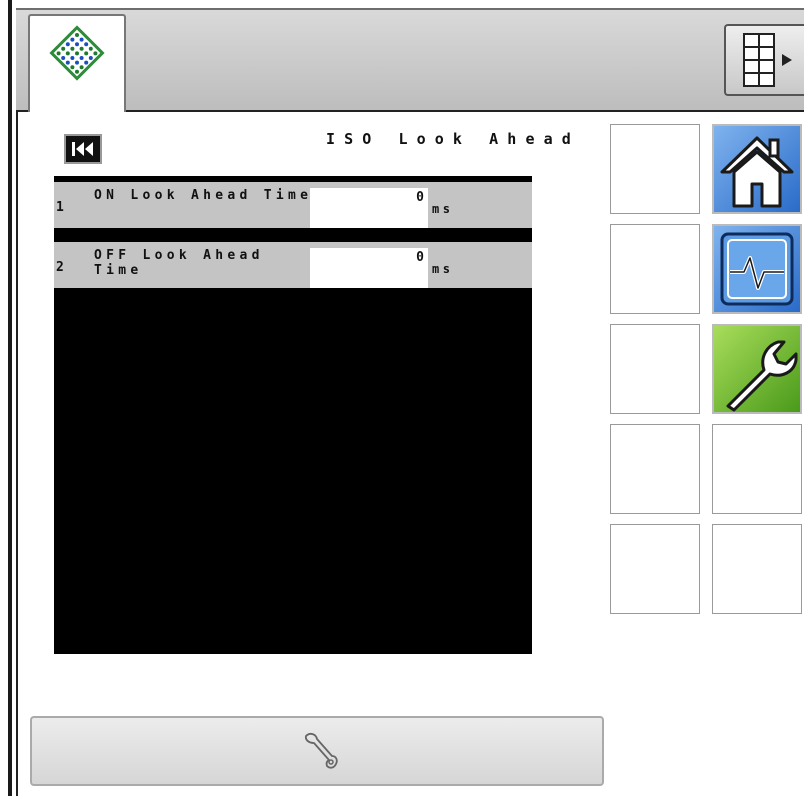 This screenshot has height=796, width=804. I want to click on tools-button, so click(757, 369).